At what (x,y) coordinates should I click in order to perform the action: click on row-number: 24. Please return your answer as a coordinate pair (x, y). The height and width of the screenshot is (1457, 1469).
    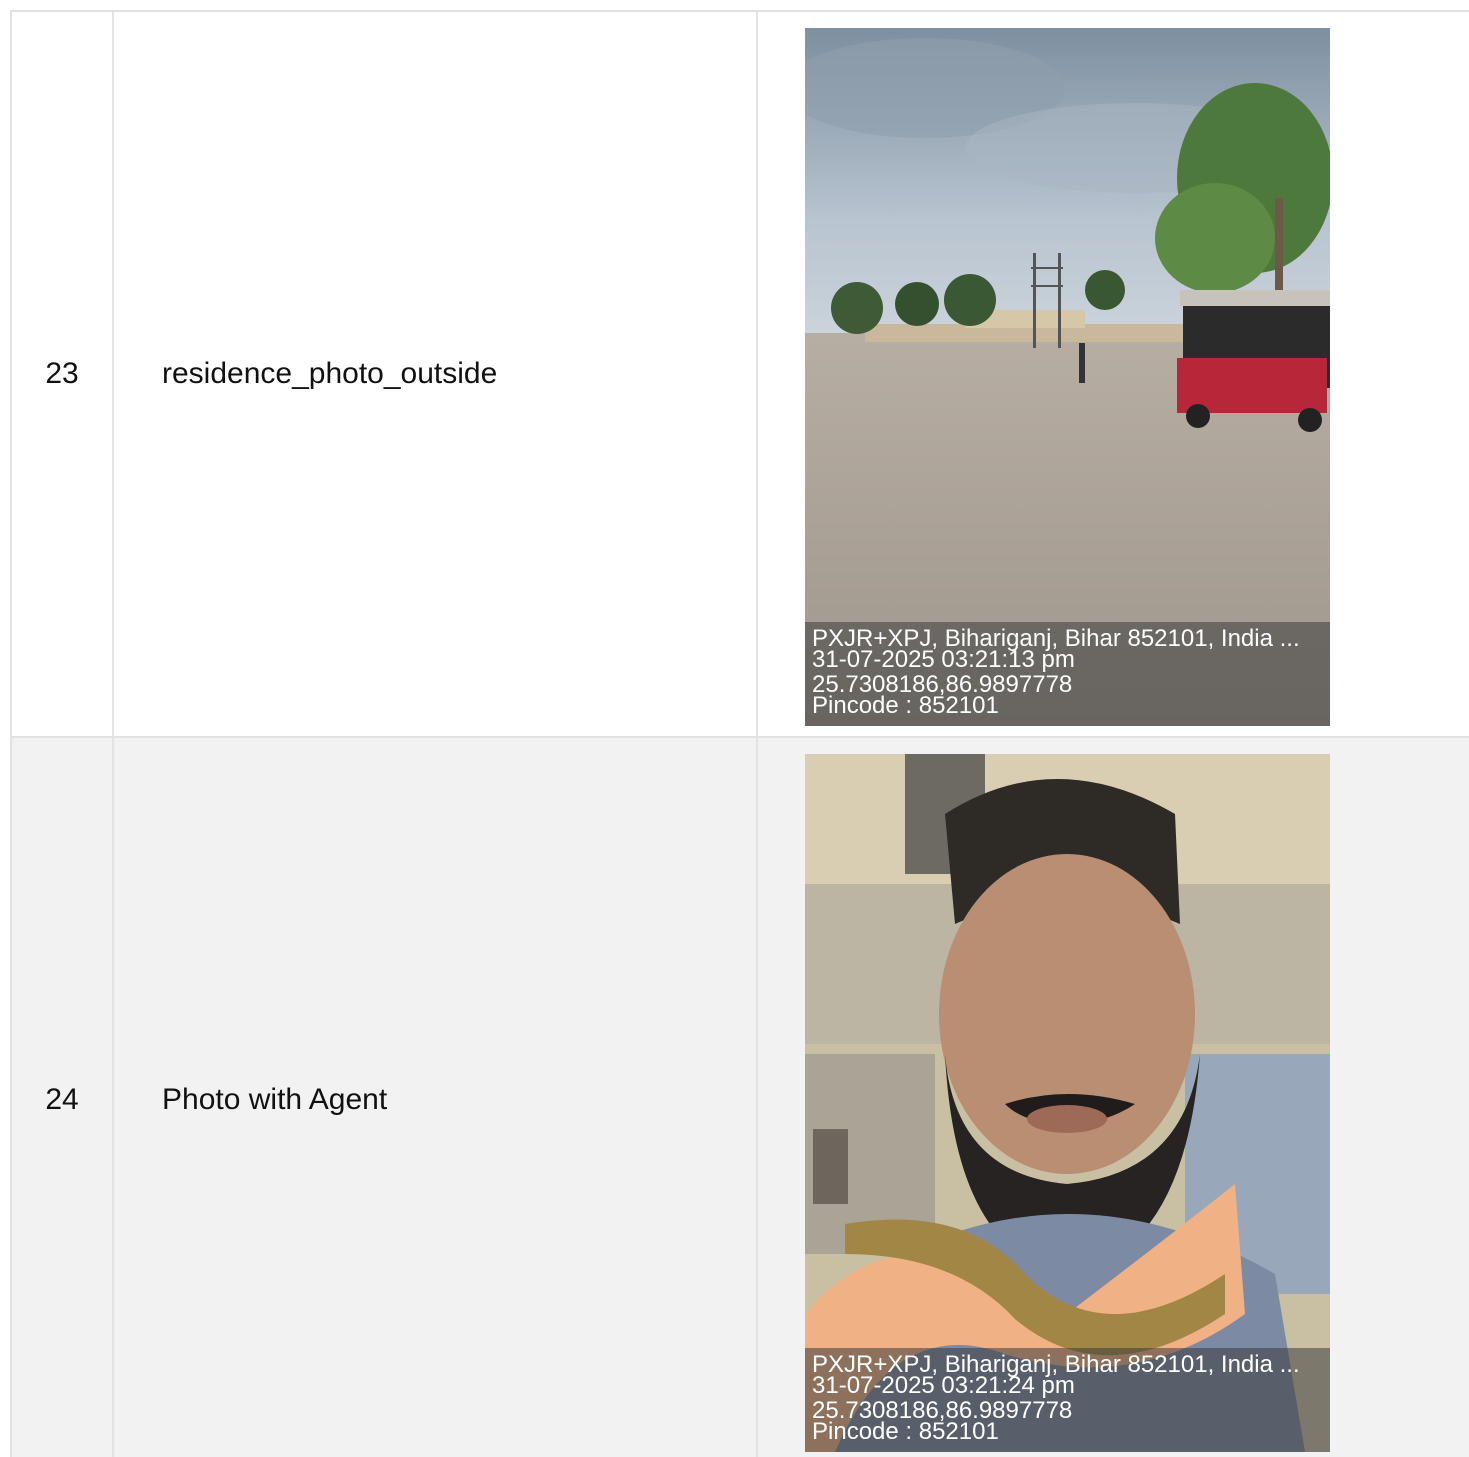
    Looking at the image, I should click on (62, 1096).